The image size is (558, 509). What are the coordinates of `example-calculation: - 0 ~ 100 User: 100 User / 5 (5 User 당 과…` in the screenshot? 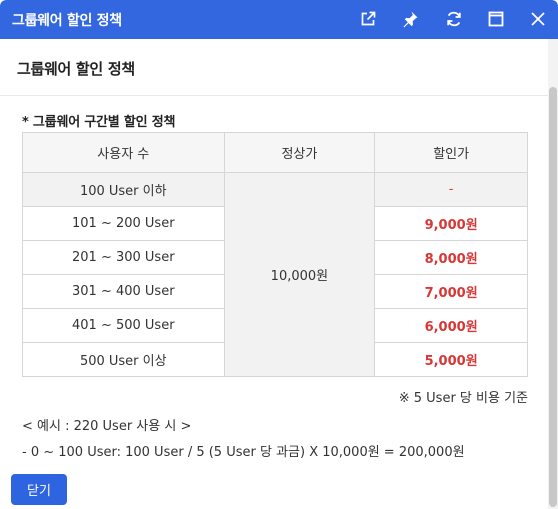 It's located at (243, 452).